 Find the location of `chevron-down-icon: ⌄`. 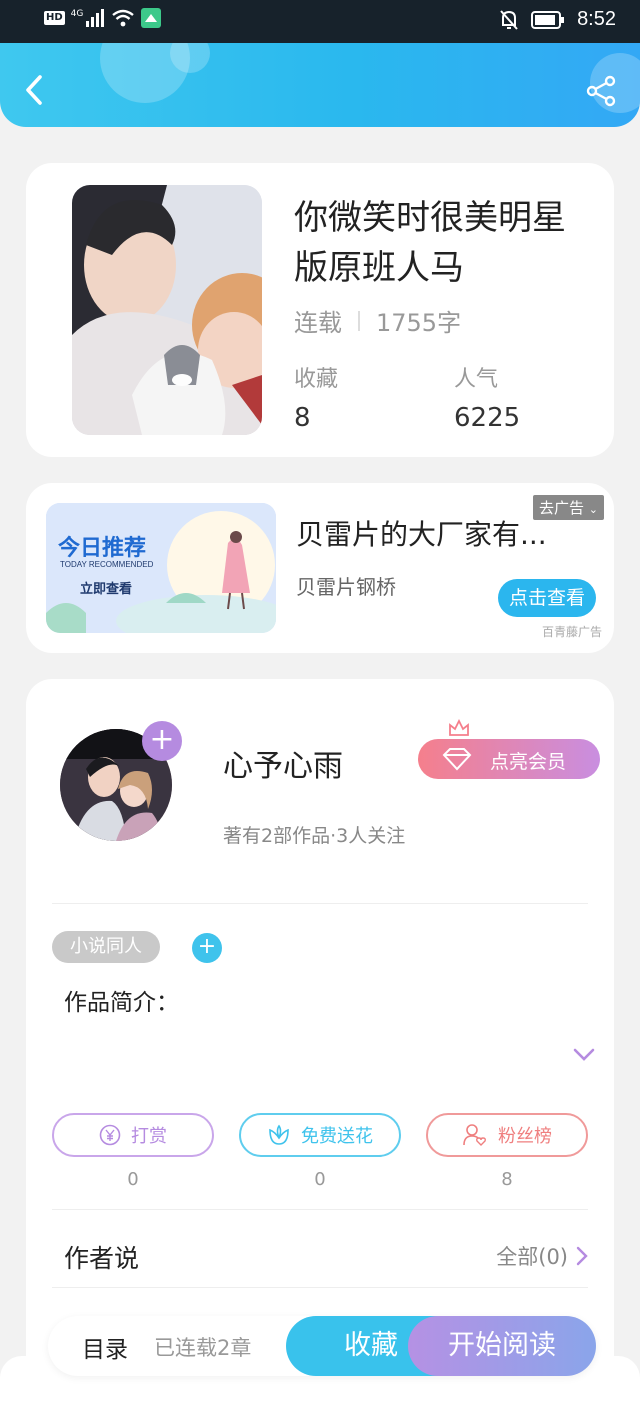

chevron-down-icon: ⌄ is located at coordinates (593, 509).